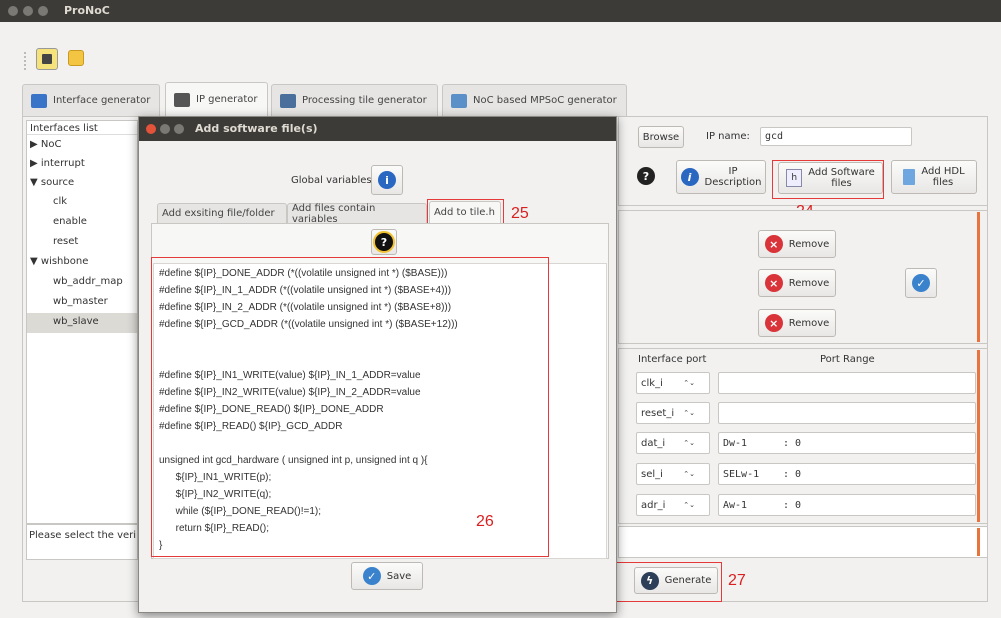 Image resolution: width=1001 pixels, height=618 pixels. I want to click on global-variables-button: i, so click(387, 180).